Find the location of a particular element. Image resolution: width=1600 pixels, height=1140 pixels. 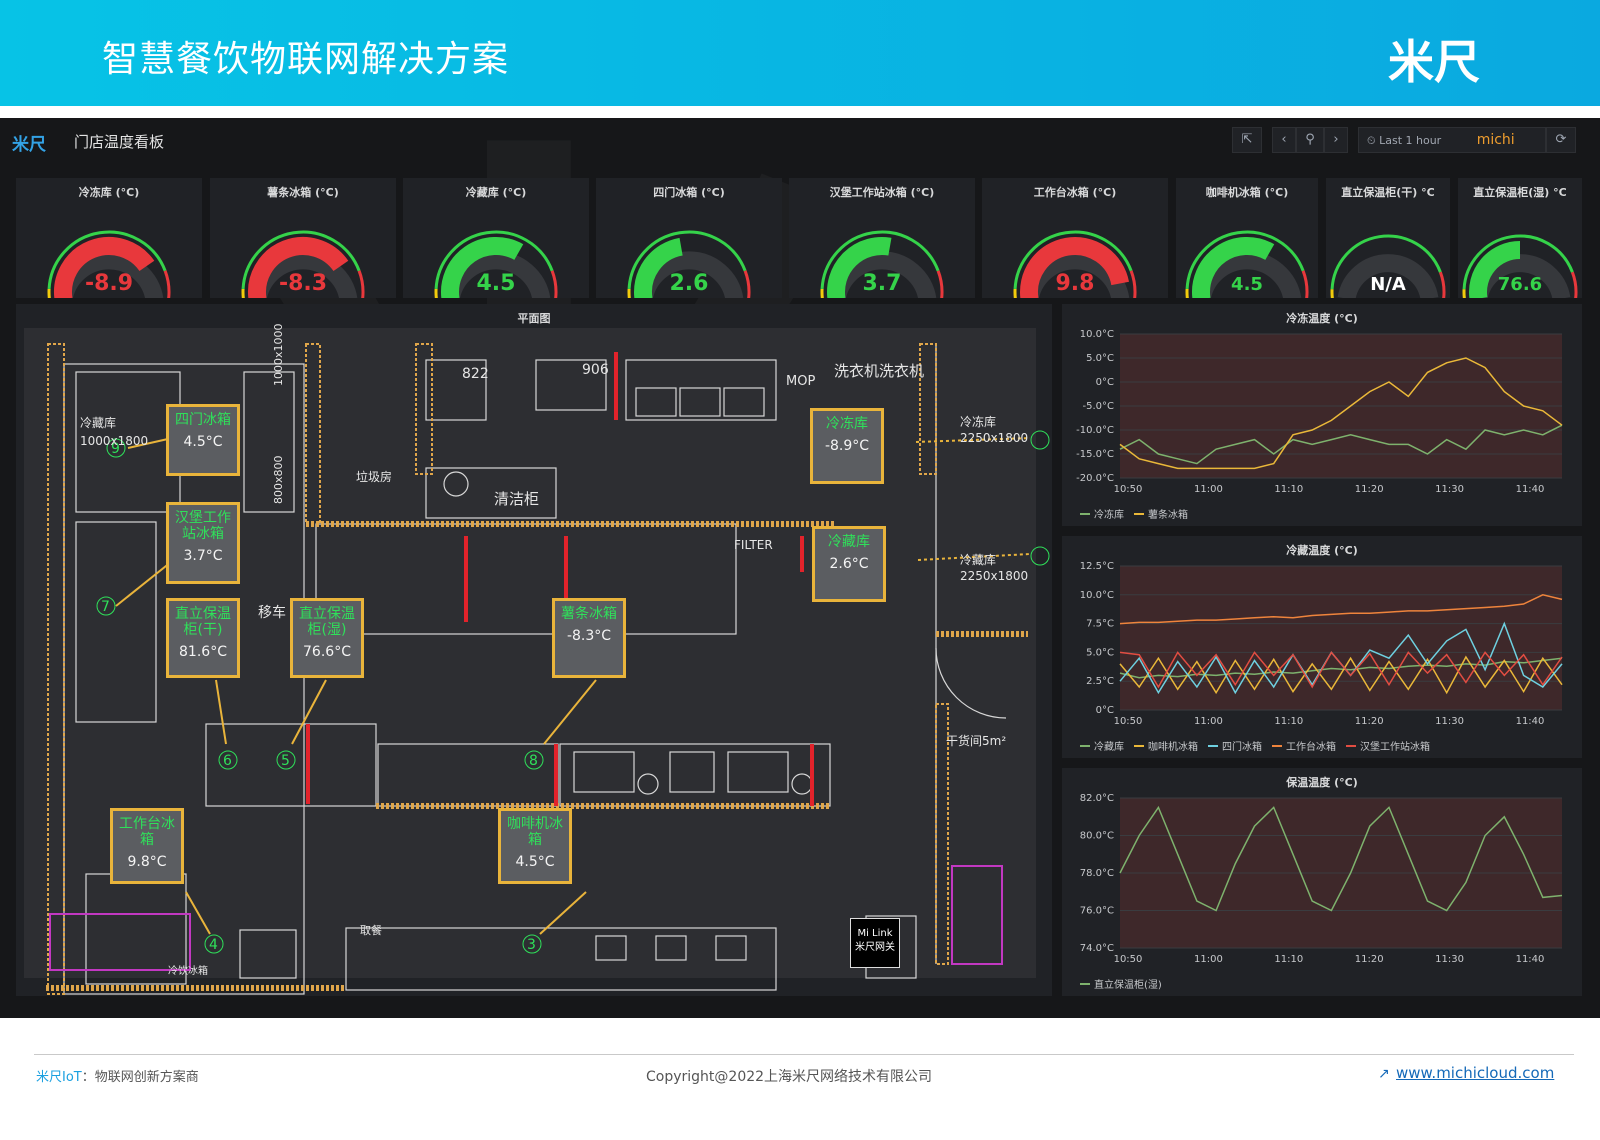

label-cold-drink: 冷饮冰箱 is located at coordinates (188, 971).